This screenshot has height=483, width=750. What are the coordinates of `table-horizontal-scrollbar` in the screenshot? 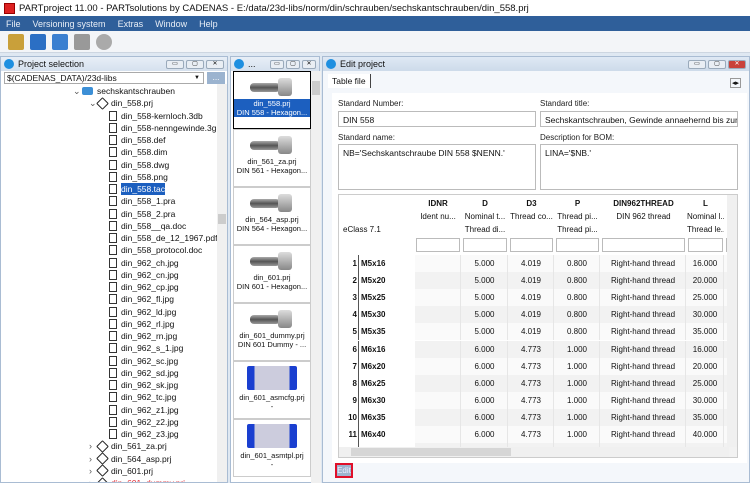 It's located at (534, 452).